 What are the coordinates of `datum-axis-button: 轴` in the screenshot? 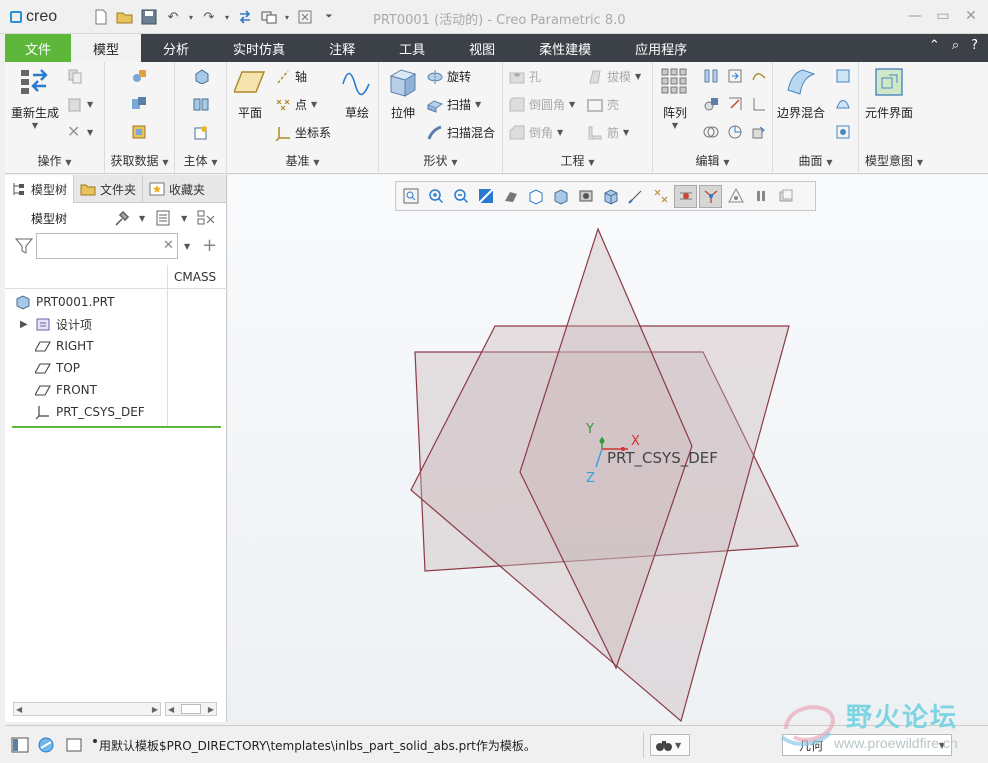 It's located at (291, 76).